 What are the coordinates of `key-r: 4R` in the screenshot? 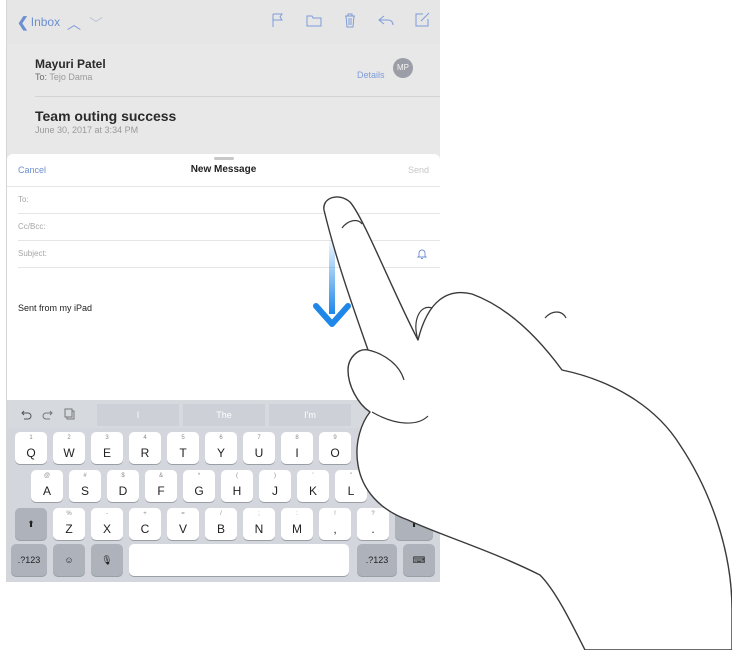 It's located at (145, 448).